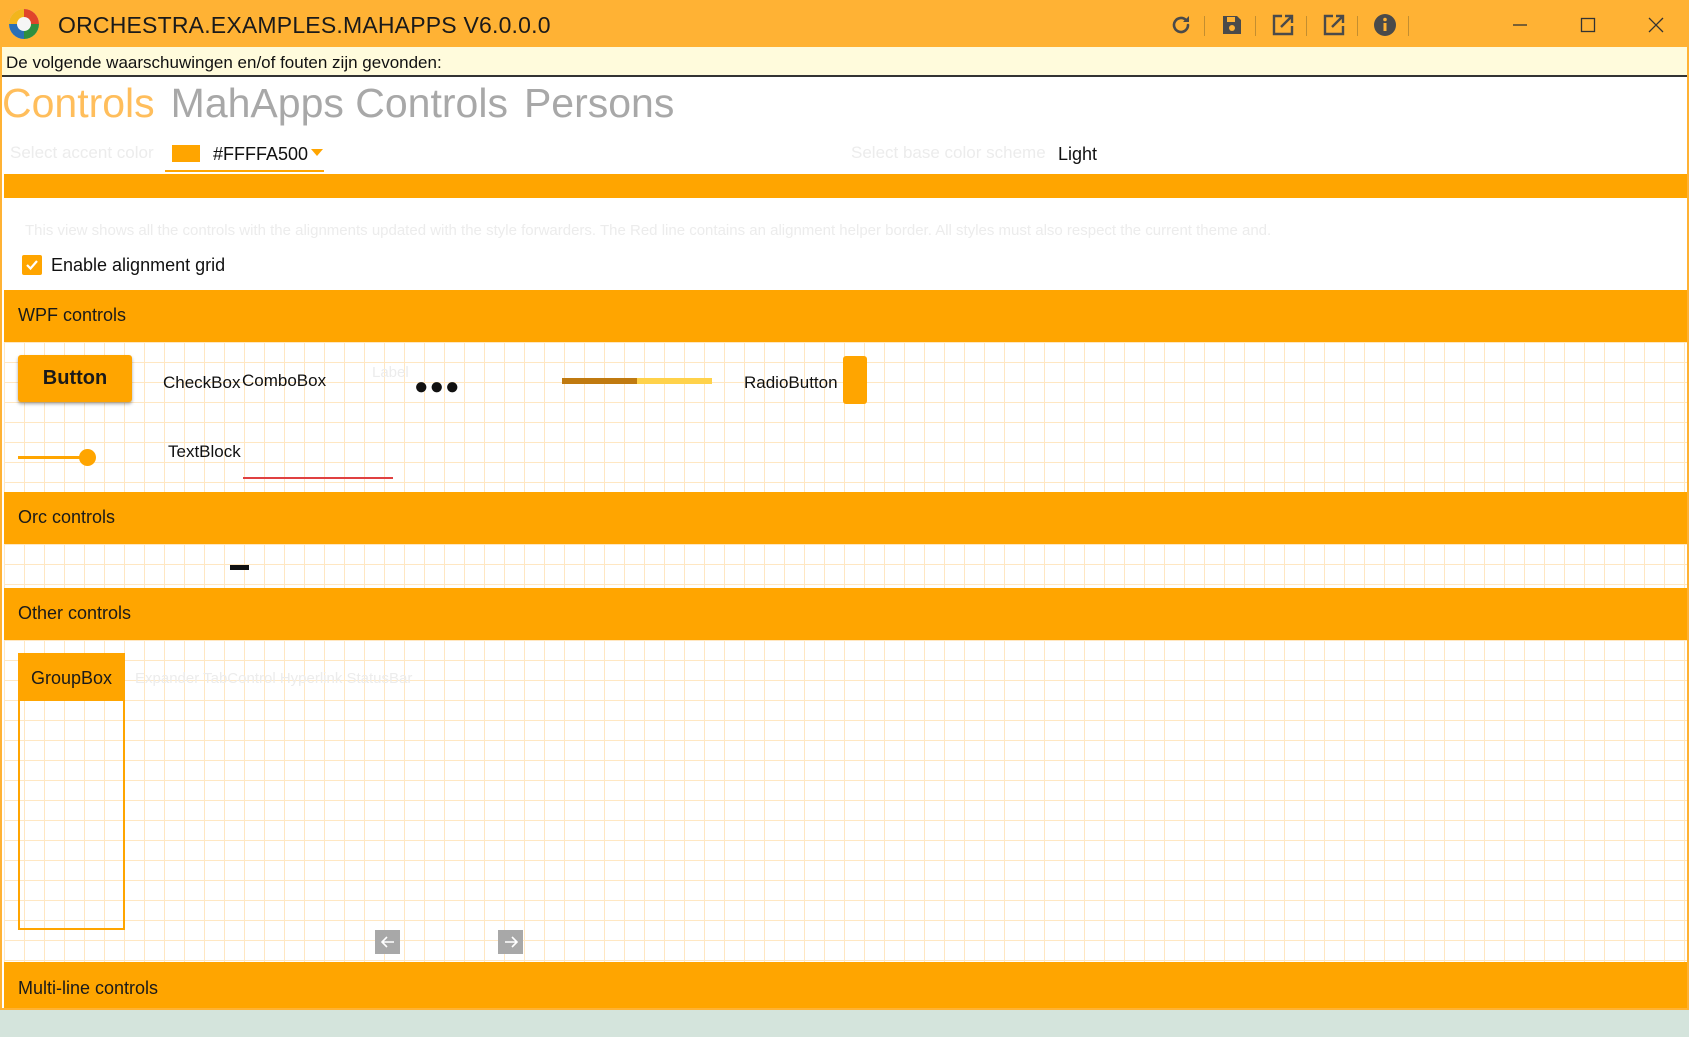 This screenshot has height=1037, width=1689. What do you see at coordinates (845, 566) in the screenshot?
I see `orc-controls-grid` at bounding box center [845, 566].